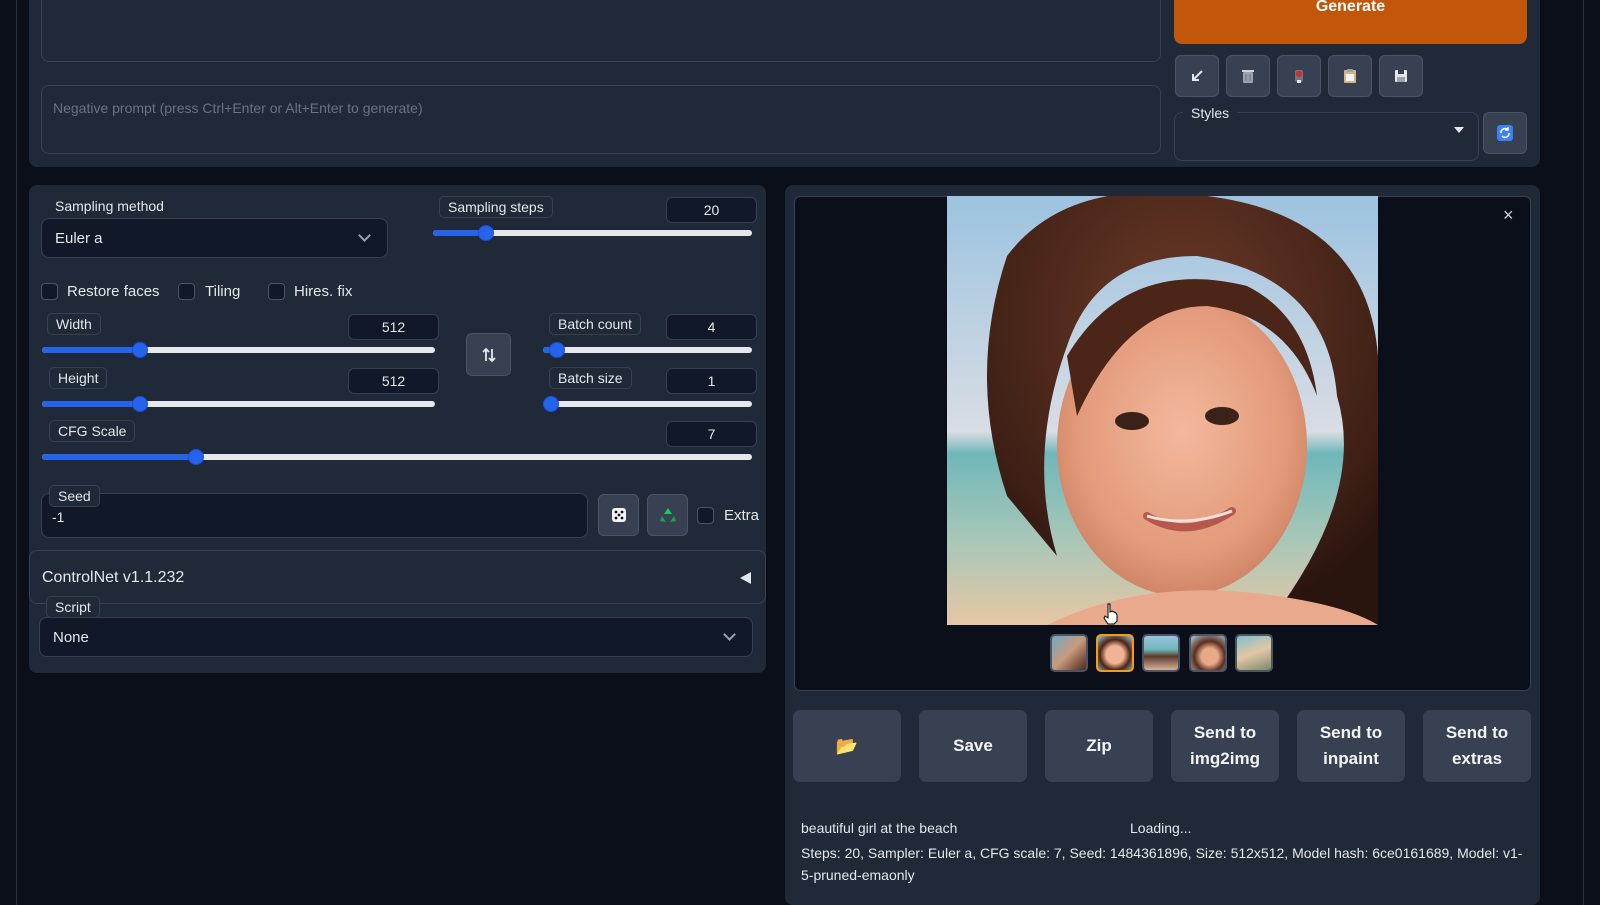  I want to click on generate-label: Generate, so click(1350, 7).